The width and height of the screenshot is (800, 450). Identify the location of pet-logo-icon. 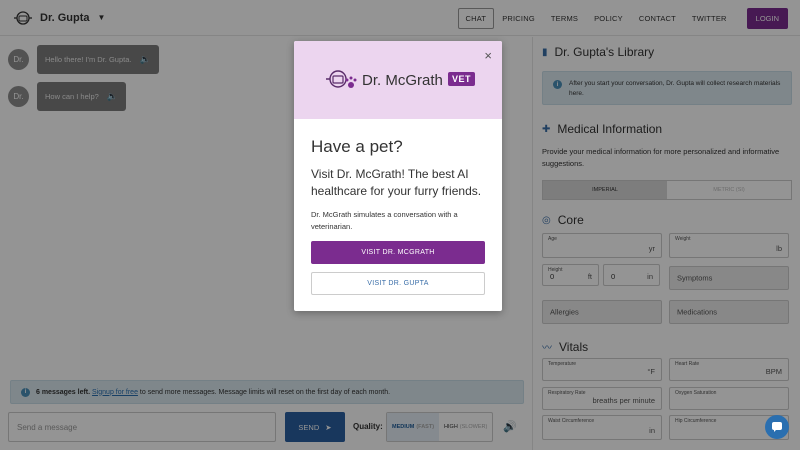
(341, 79).